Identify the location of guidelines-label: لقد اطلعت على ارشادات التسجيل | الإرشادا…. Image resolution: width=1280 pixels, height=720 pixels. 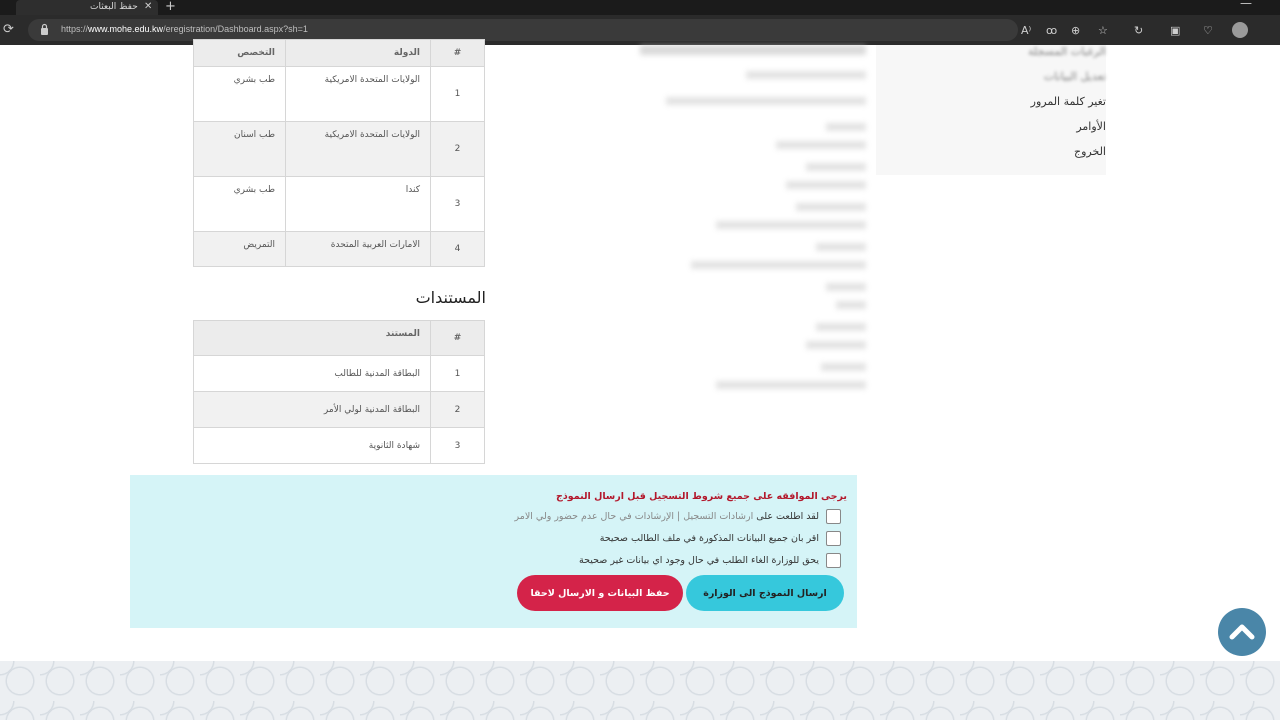
(666, 516).